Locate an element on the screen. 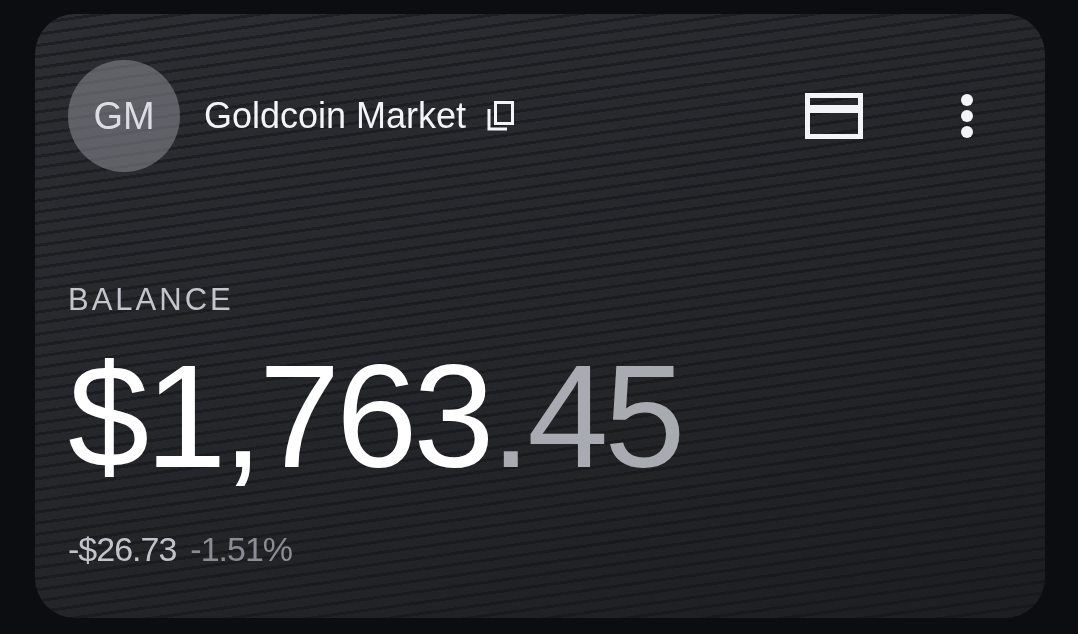 The width and height of the screenshot is (1078, 634). copy-icon is located at coordinates (503, 116).